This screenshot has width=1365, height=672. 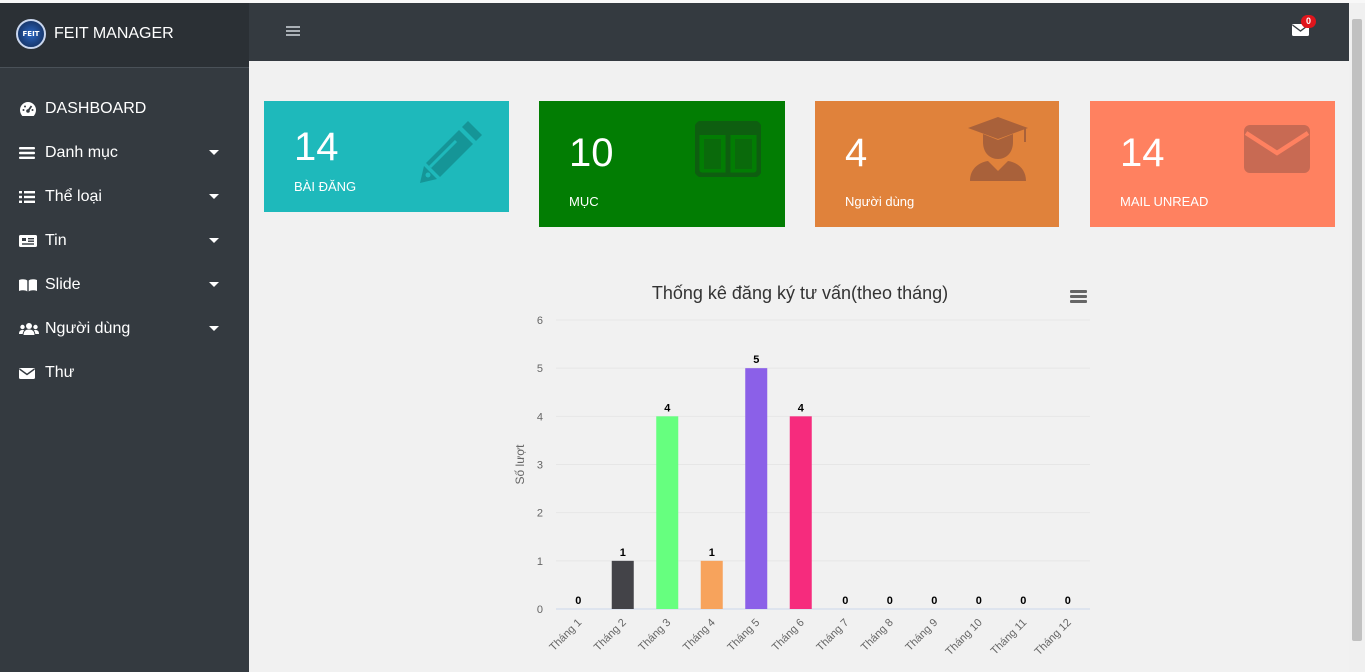 What do you see at coordinates (1053, 637) in the screenshot?
I see `x-tick-label: Tháng 12` at bounding box center [1053, 637].